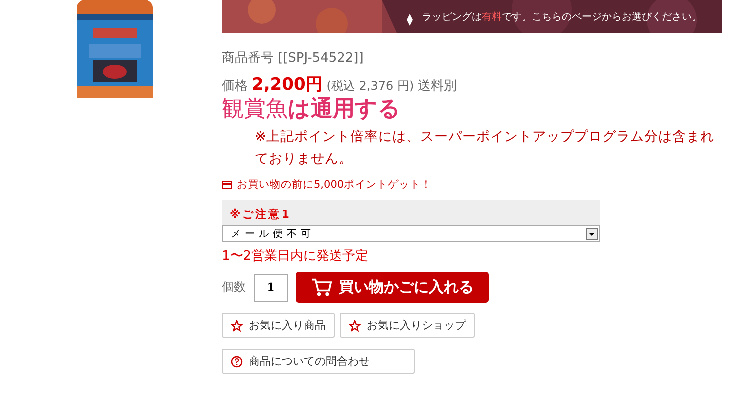 The image size is (750, 419). I want to click on product-number: [[SPJ-54522]], so click(321, 58).